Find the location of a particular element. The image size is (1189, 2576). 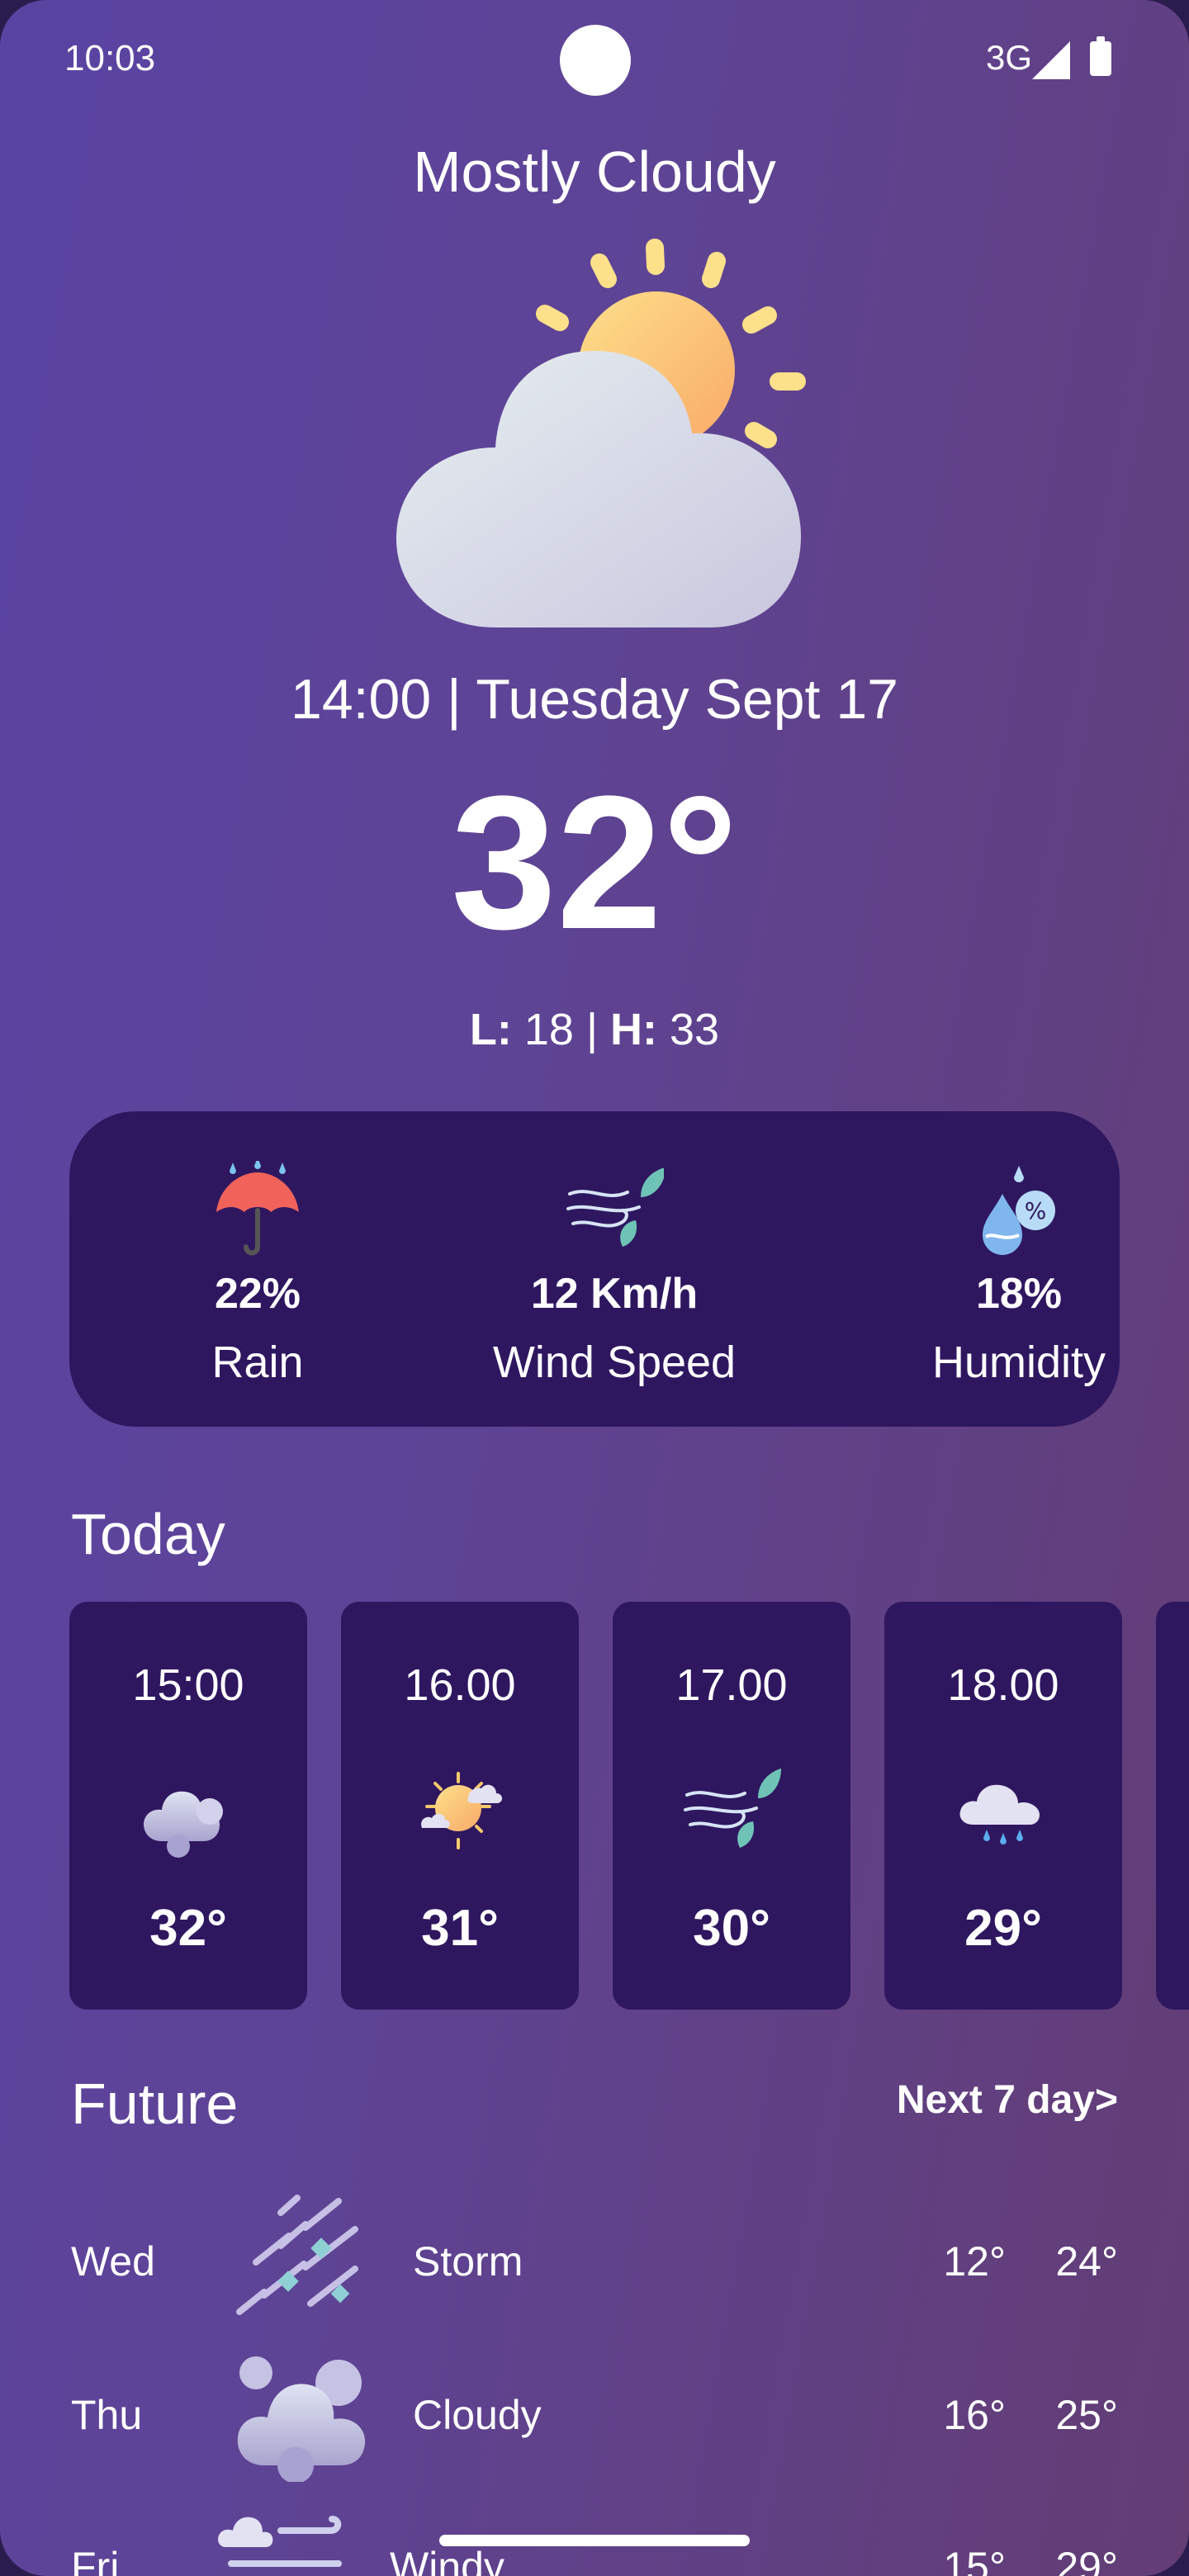

future-condition: Storm is located at coordinates (468, 2261).